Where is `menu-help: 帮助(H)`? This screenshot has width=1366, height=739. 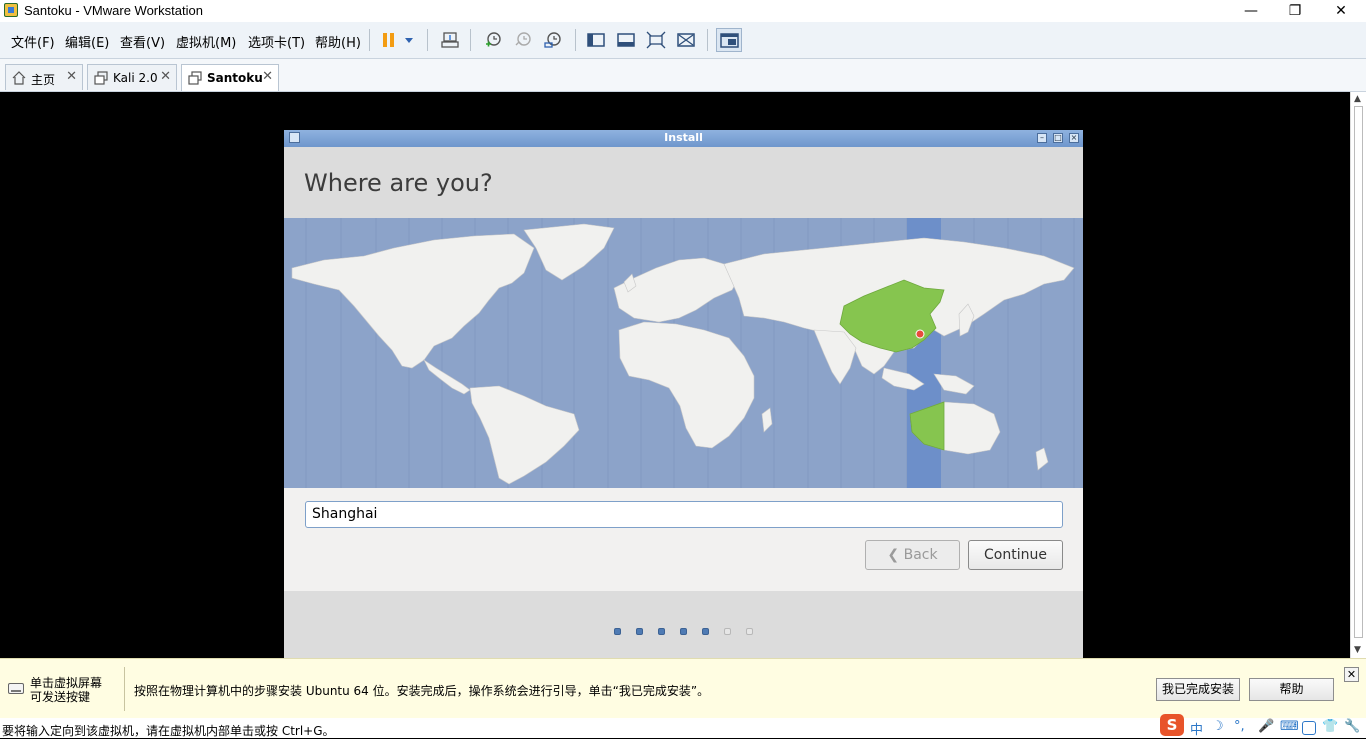
menu-help: 帮助(H) is located at coordinates (338, 41).